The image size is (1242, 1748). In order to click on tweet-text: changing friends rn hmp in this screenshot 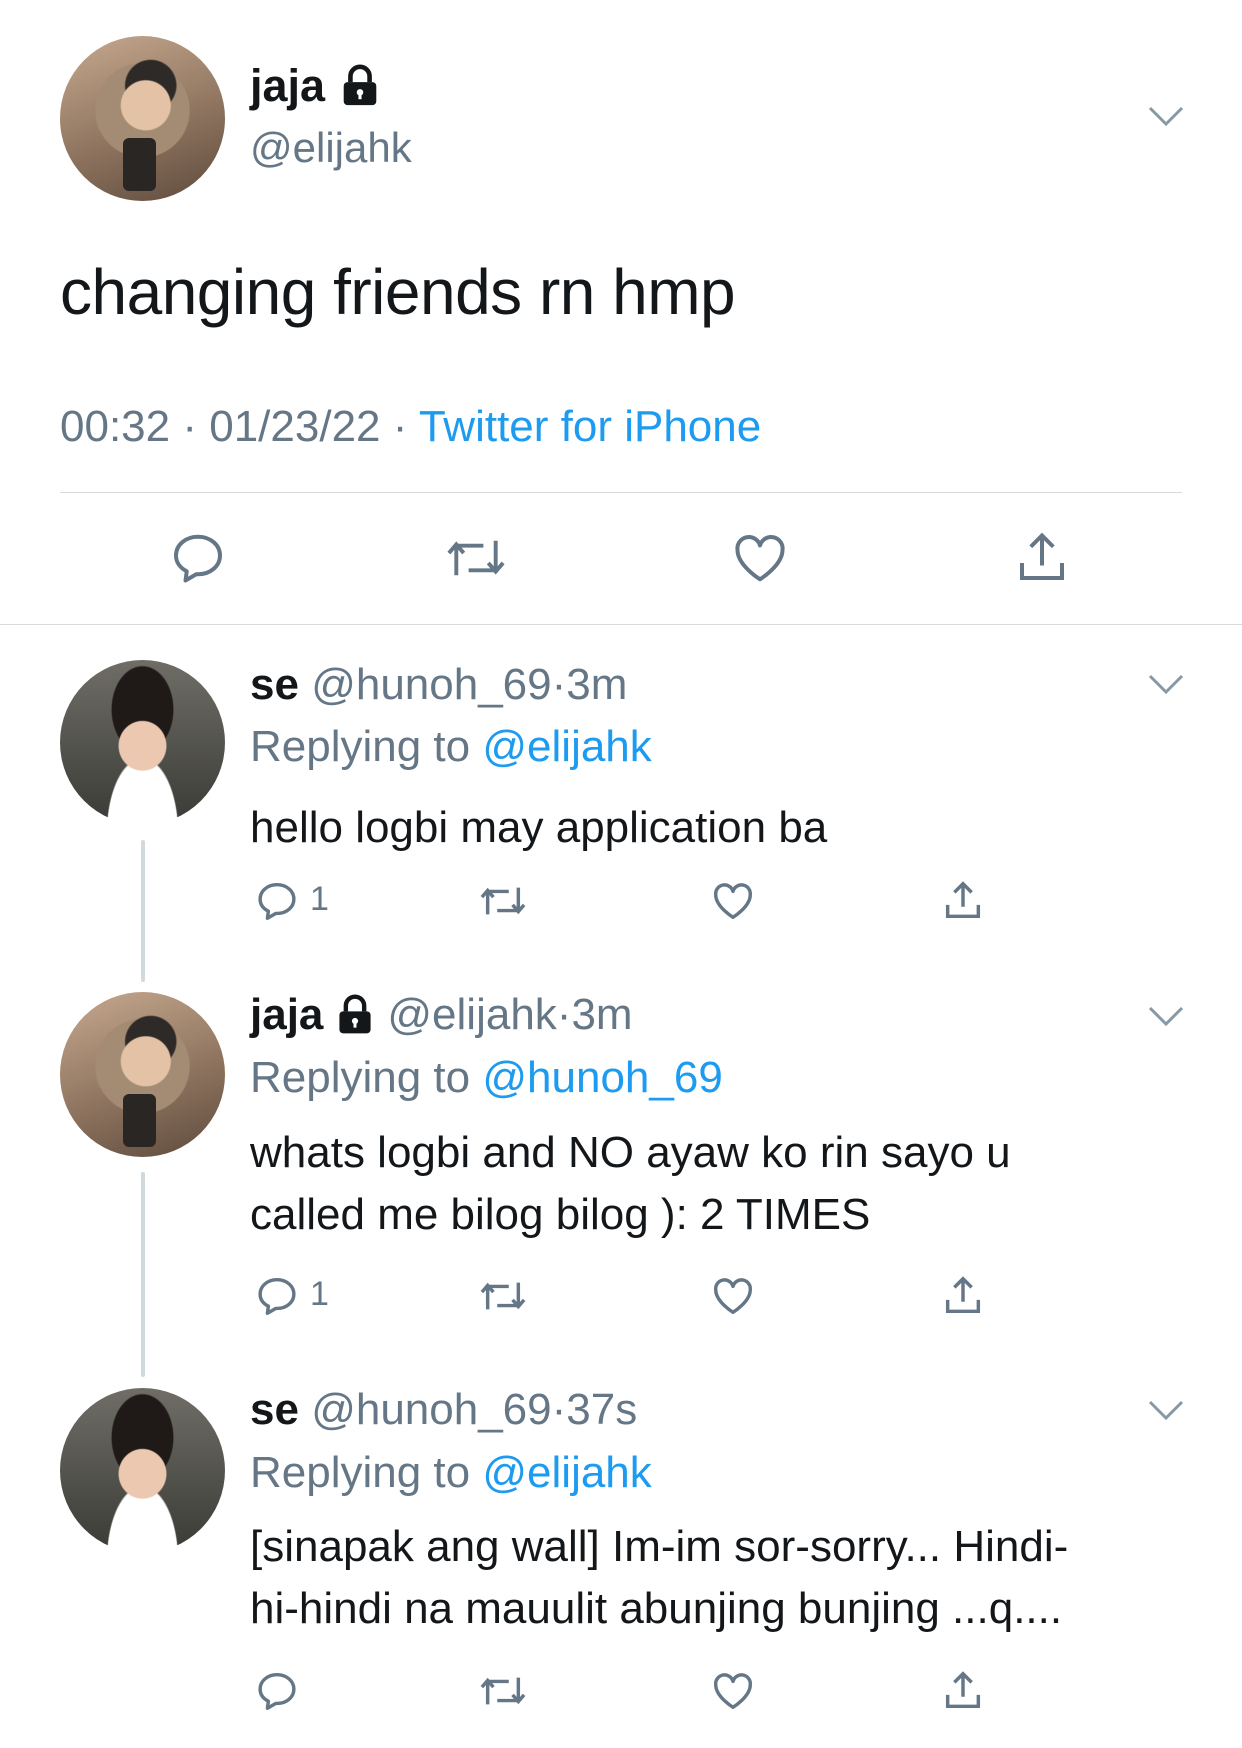, I will do `click(398, 292)`.